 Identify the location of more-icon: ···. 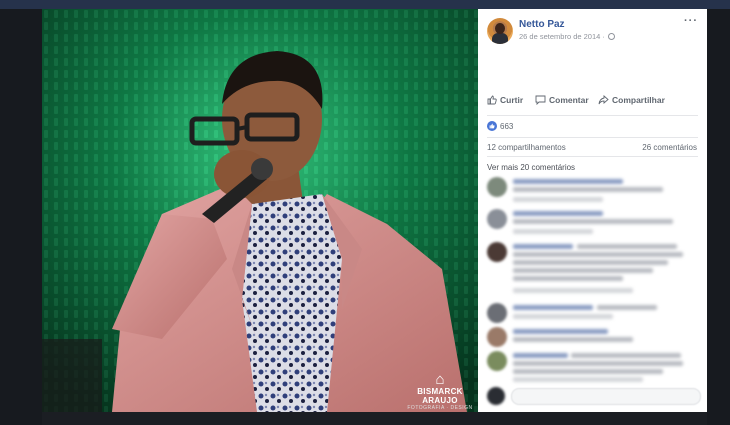
(691, 21).